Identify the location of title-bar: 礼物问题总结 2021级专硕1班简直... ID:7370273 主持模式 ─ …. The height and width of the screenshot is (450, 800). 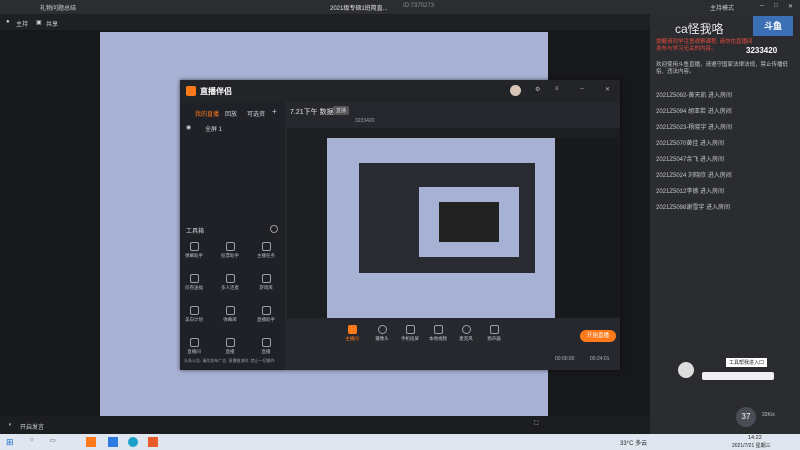
(400, 7).